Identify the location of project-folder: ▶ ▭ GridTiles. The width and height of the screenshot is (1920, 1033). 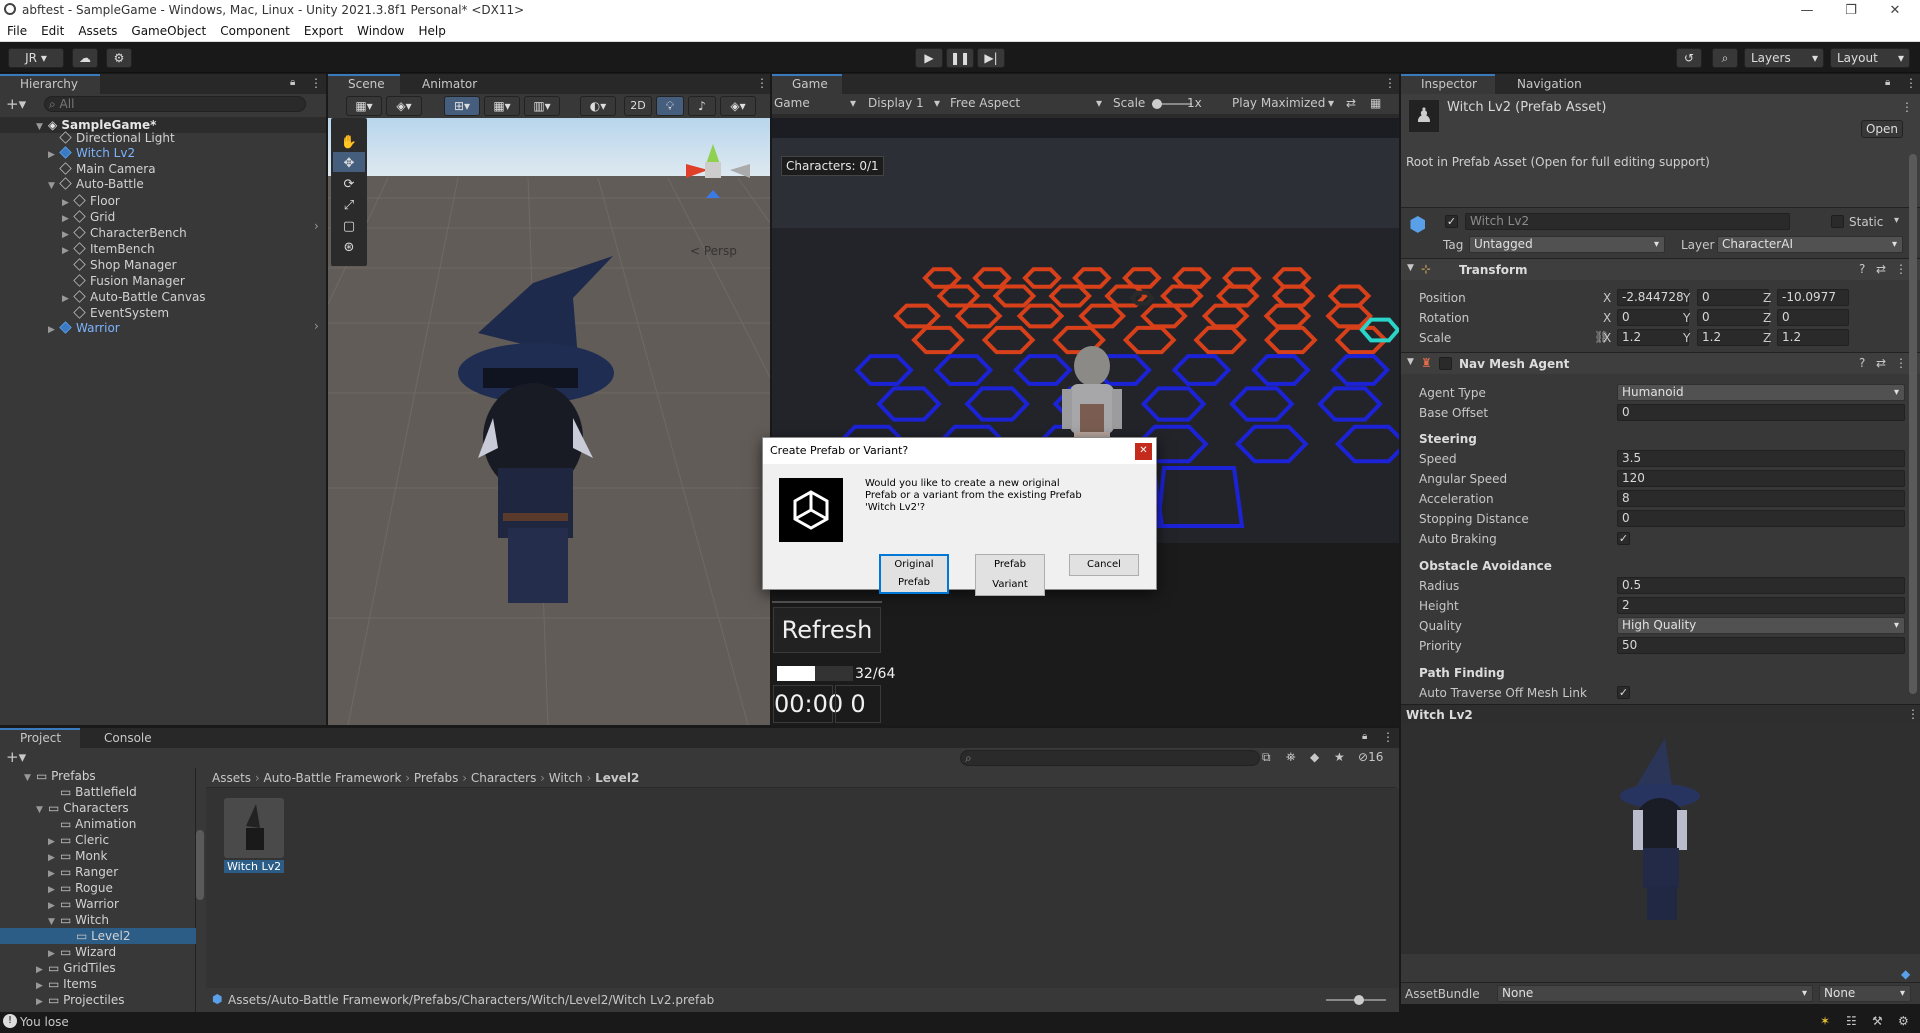
(76, 968).